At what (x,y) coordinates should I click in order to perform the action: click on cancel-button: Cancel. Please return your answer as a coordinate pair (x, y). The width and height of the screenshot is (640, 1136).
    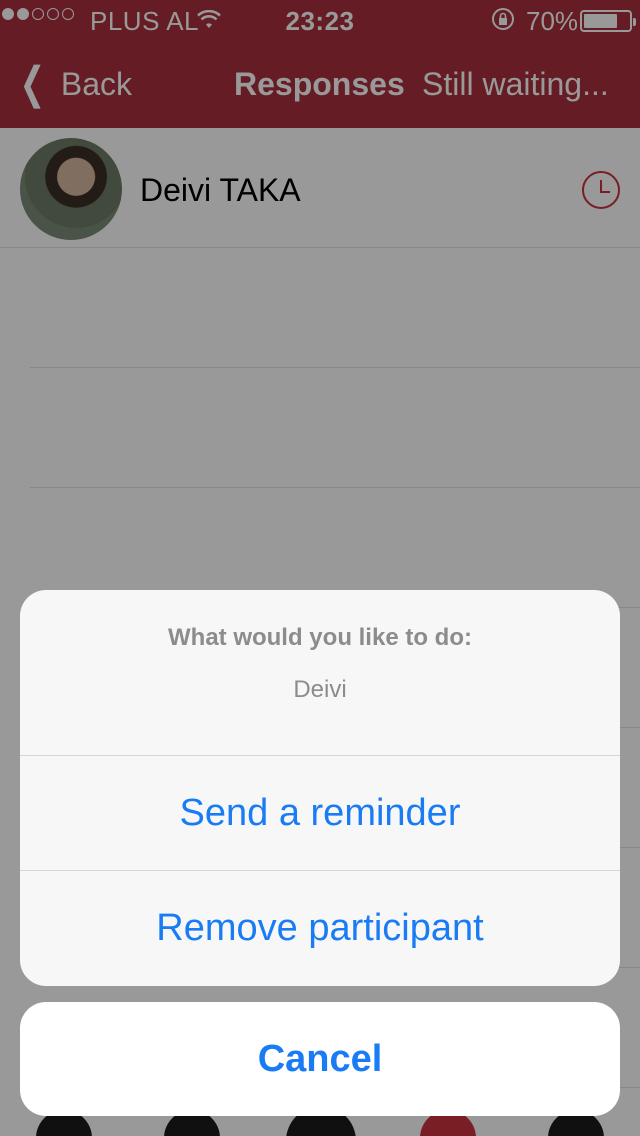
    Looking at the image, I should click on (320, 1059).